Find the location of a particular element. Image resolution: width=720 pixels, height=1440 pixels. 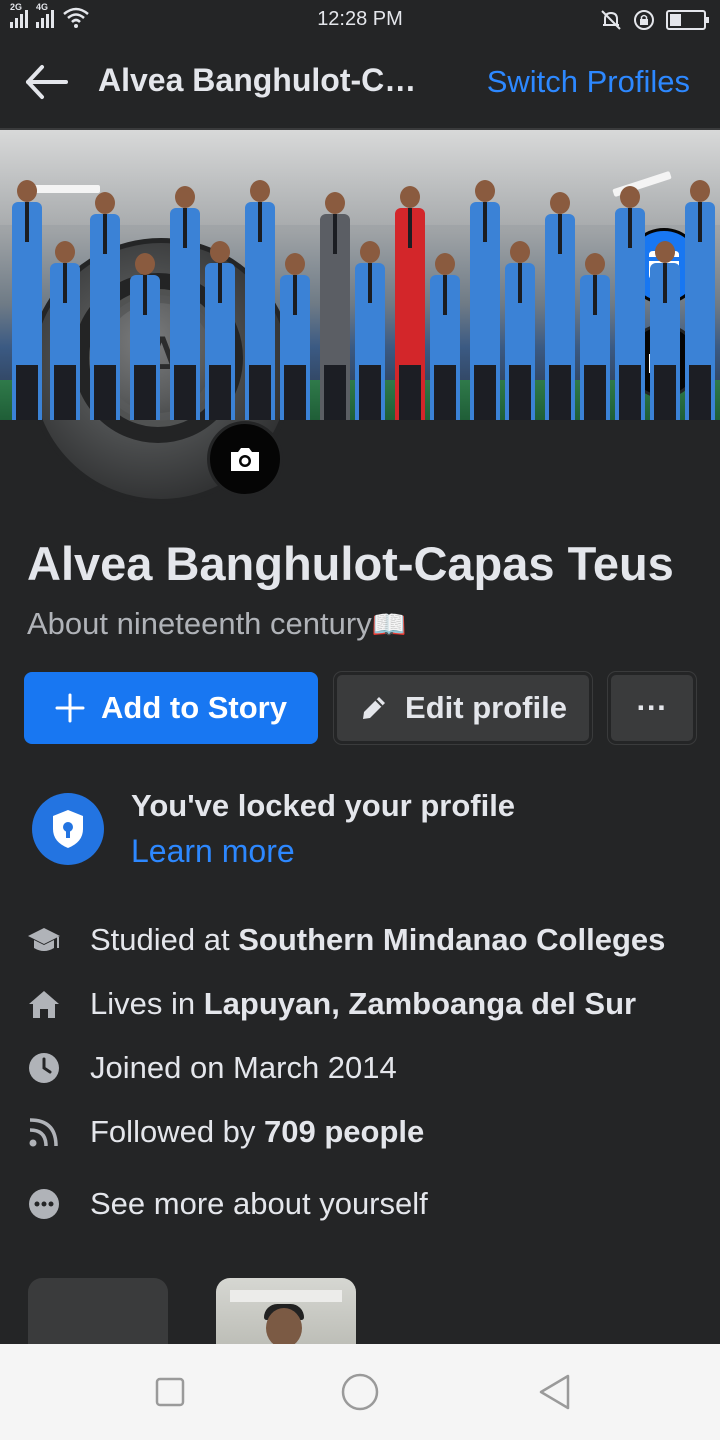

detail-followers: Followed by 709 people is located at coordinates (225, 1132).